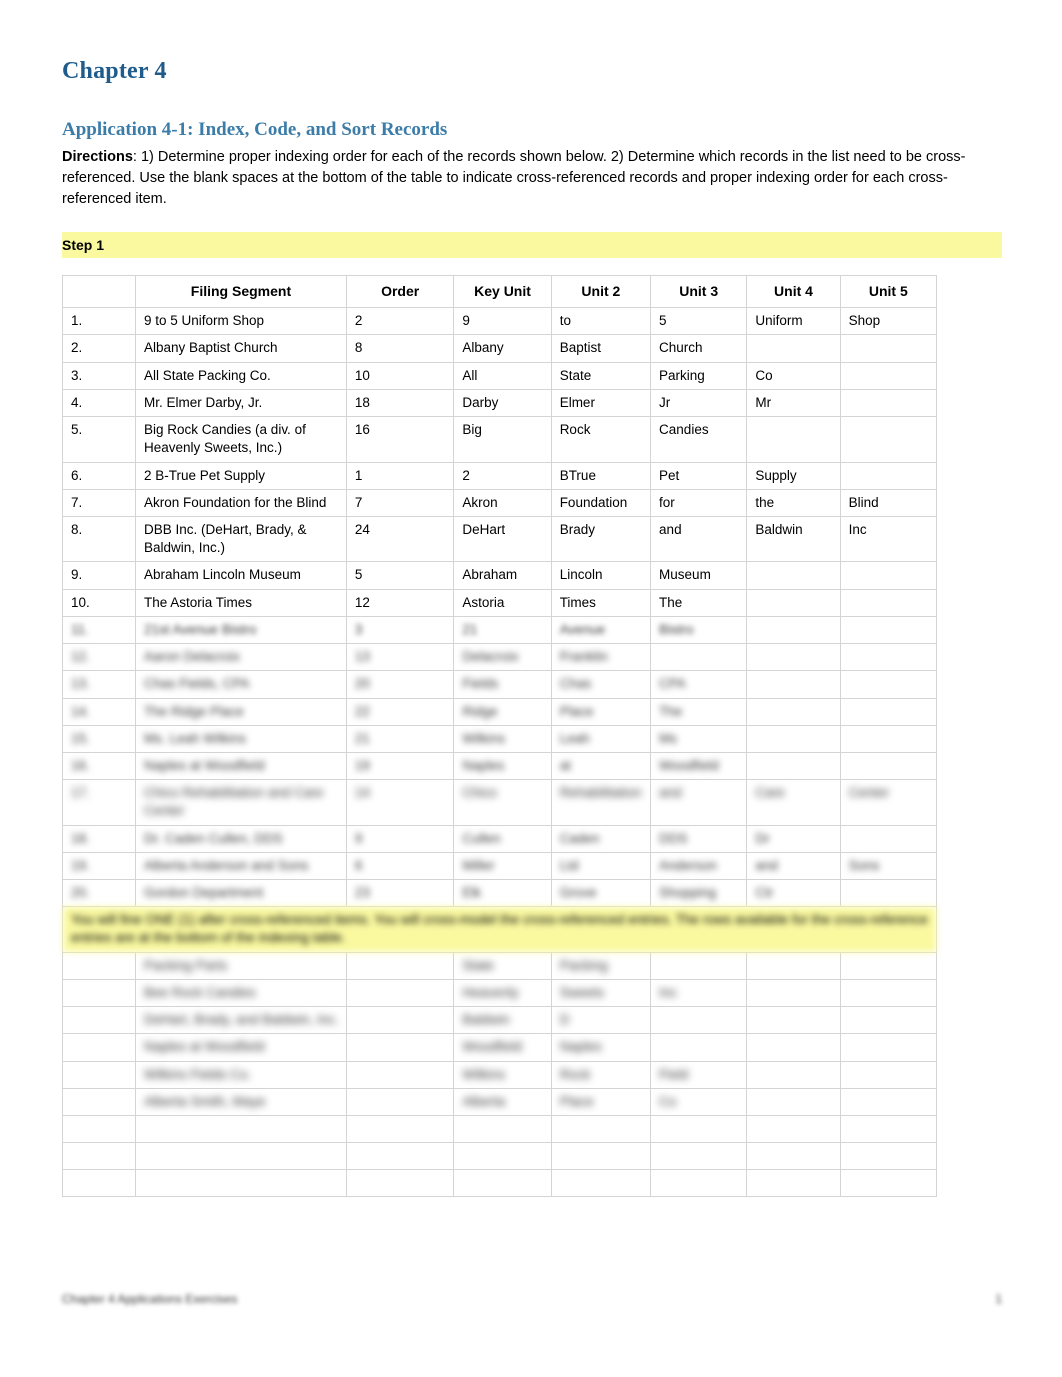 This screenshot has width=1062, height=1377. I want to click on header-unit-4: Unit 4, so click(793, 292).